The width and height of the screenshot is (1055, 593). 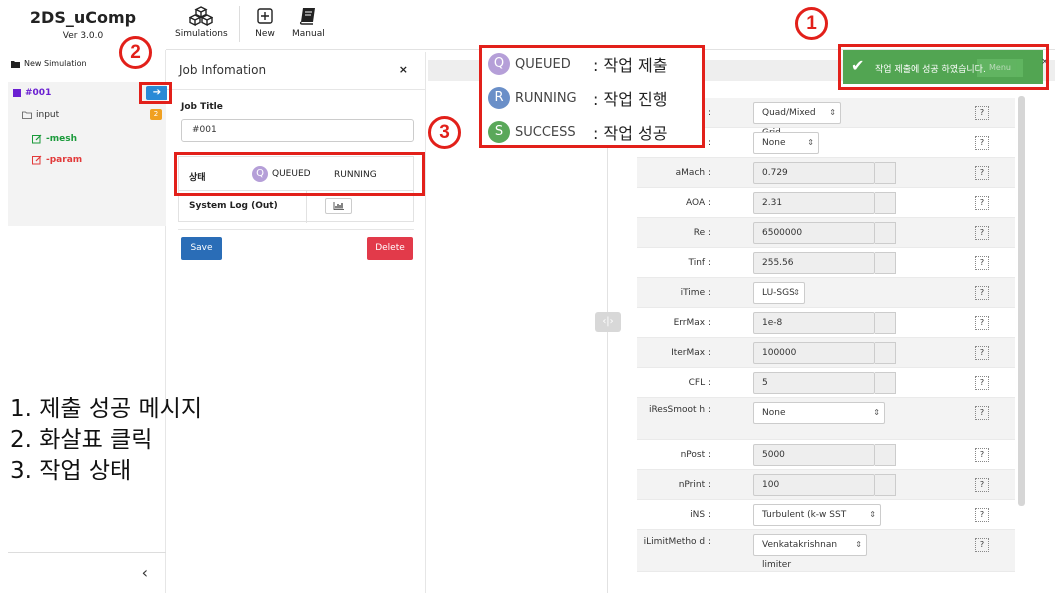 What do you see at coordinates (87, 572) in the screenshot?
I see `collapse-sidebar-button: ‹` at bounding box center [87, 572].